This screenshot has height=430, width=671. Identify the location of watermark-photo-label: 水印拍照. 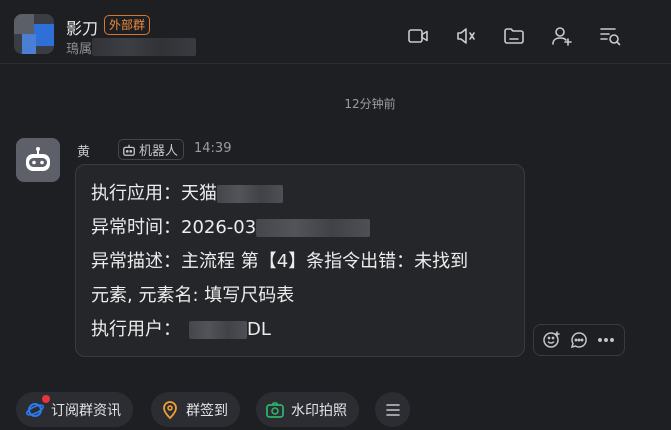
(319, 410).